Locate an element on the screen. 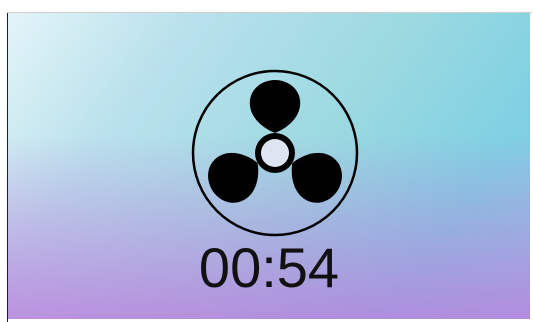  timer-display: 00:54 is located at coordinates (269, 267).